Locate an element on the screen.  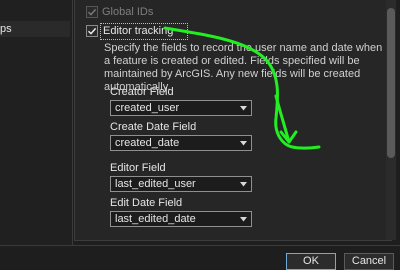
pane-divider is located at coordinates (72, 122).